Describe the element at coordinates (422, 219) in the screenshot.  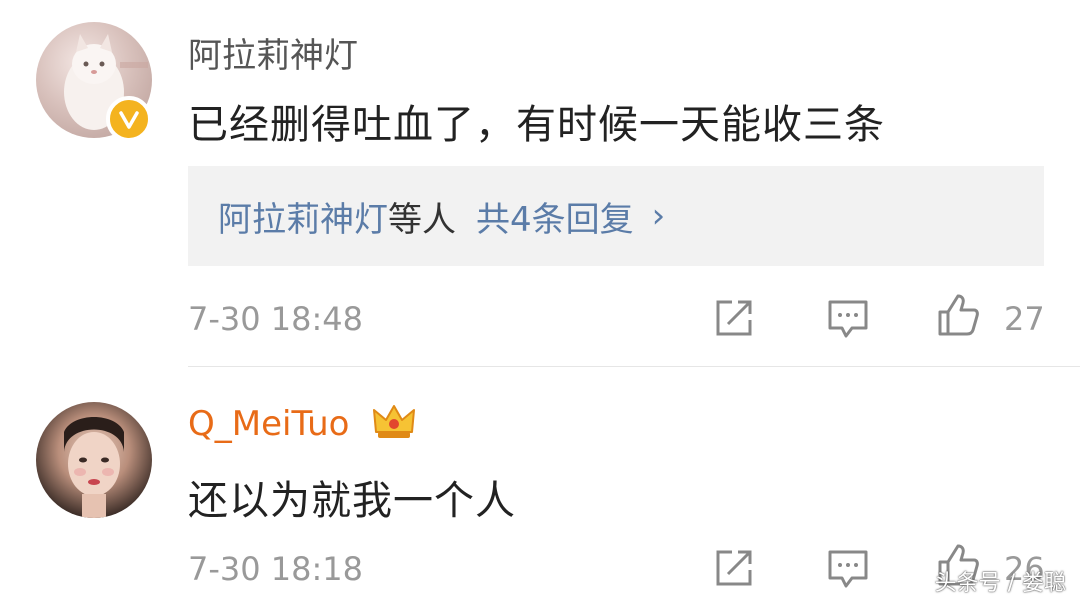
I see `reply-suffix: 等人` at that location.